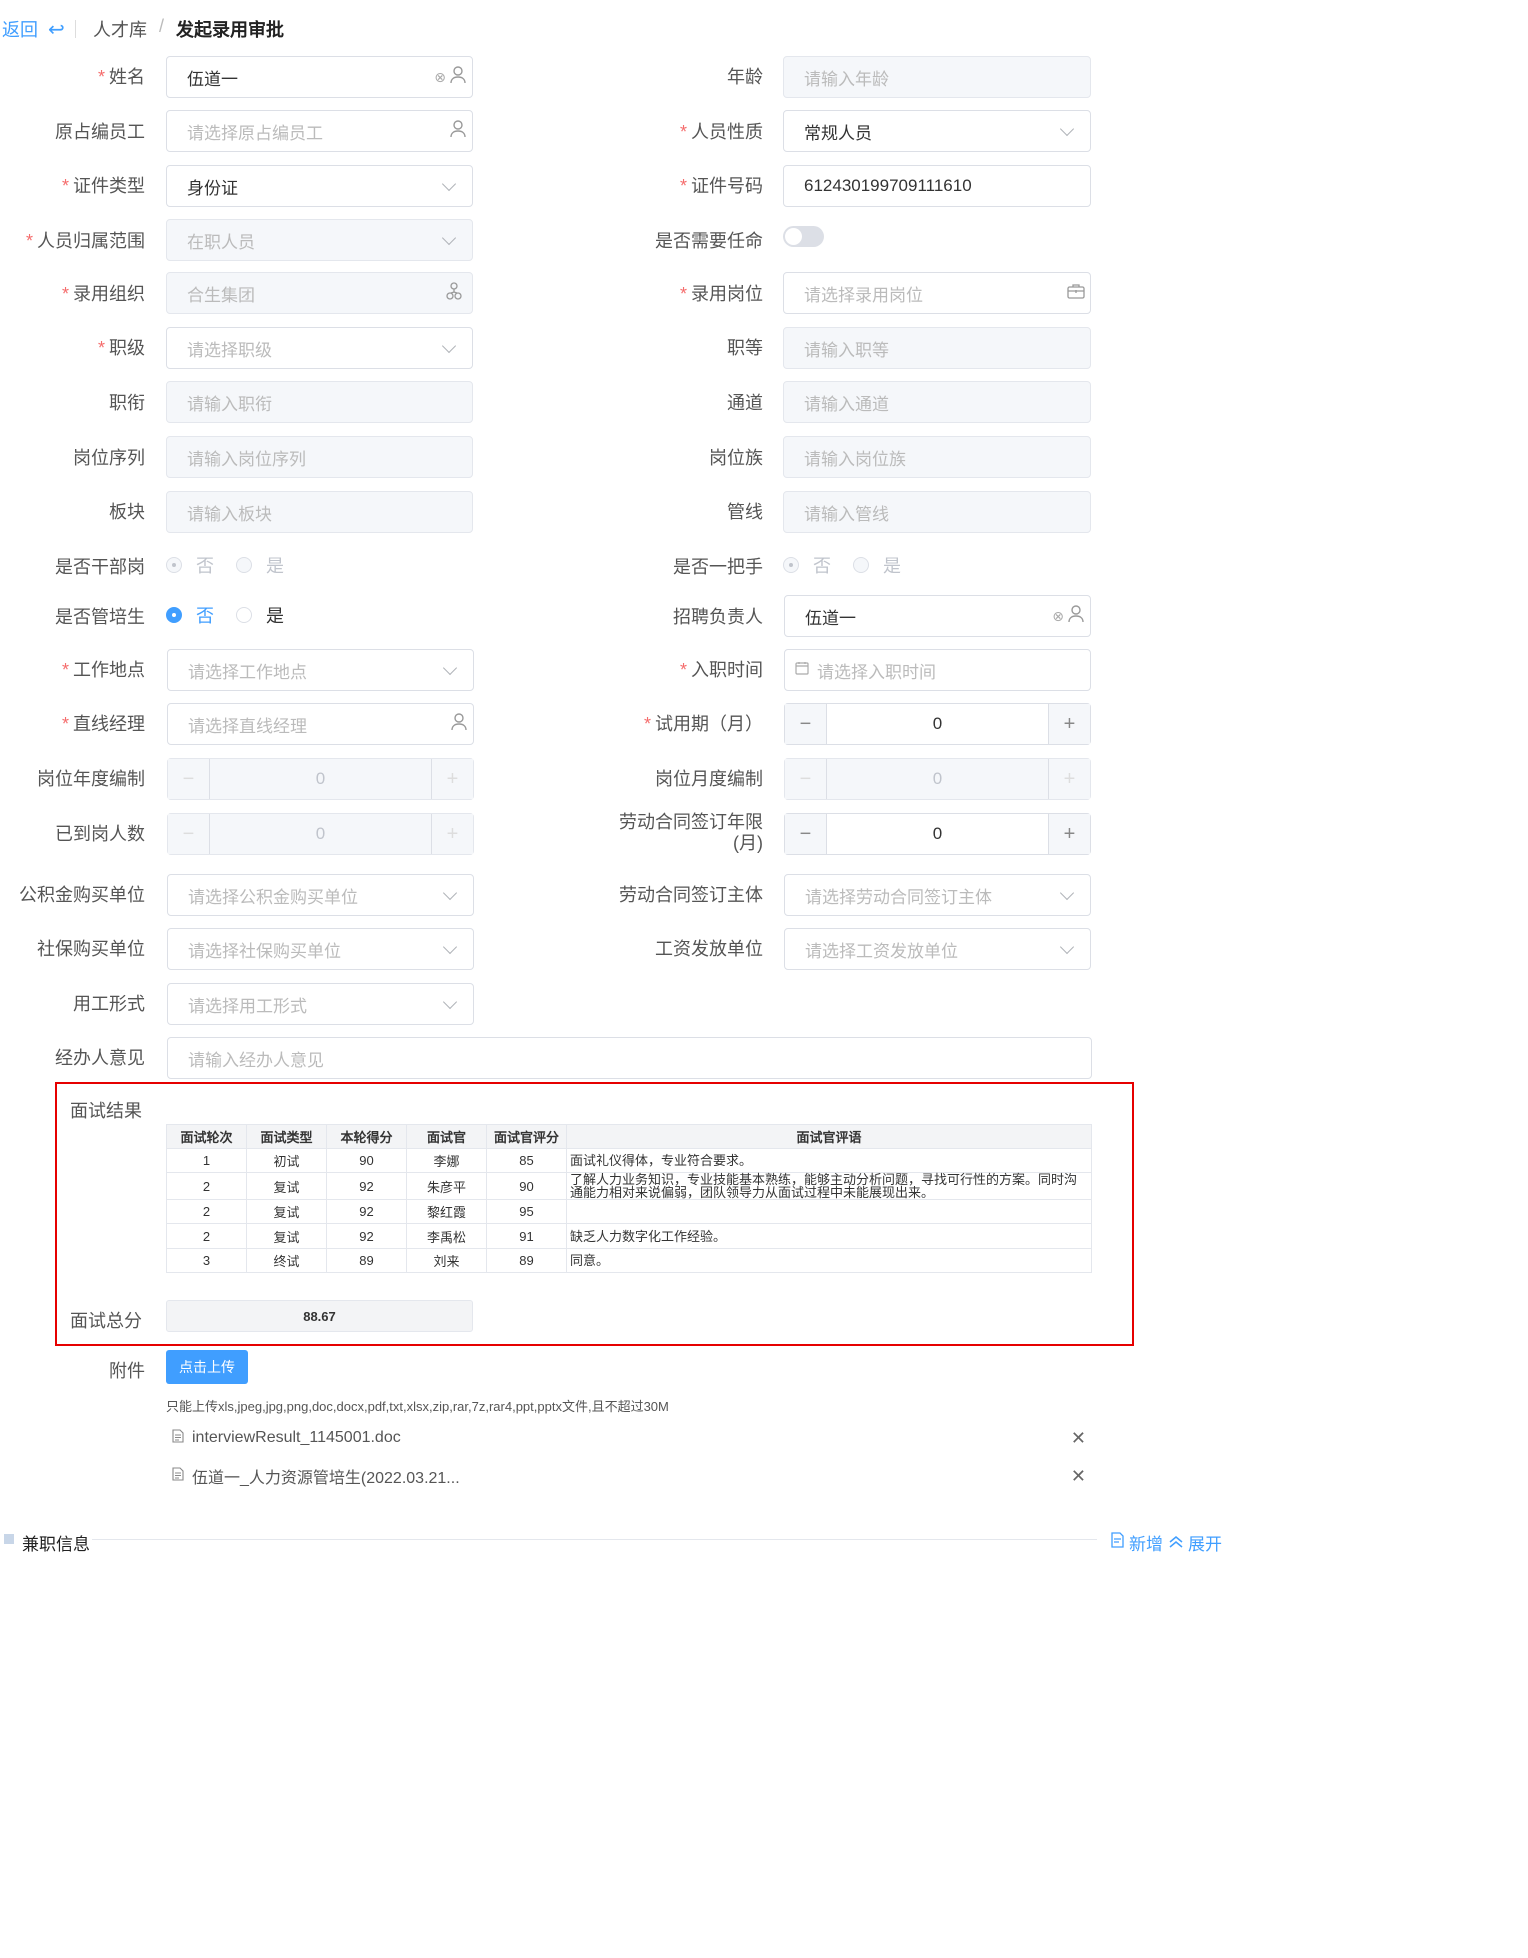 The width and height of the screenshot is (1528, 1958). I want to click on add-parttime-button: 新增, so click(1137, 1542).